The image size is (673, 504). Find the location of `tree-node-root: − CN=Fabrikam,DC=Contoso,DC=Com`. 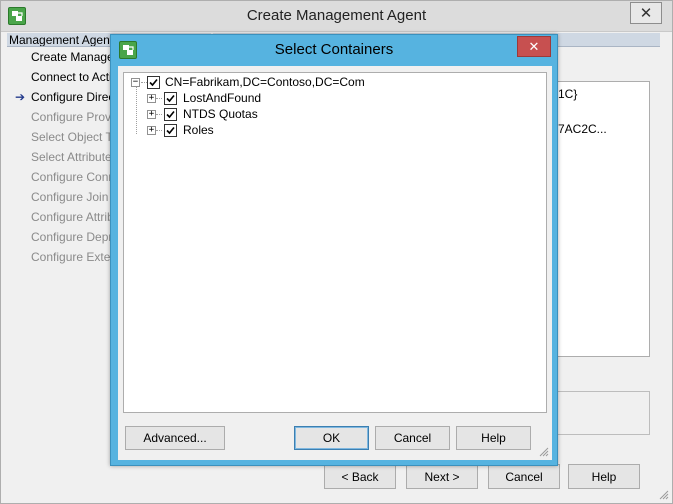

tree-node-root: − CN=Fabrikam,DC=Contoso,DC=Com is located at coordinates (334, 82).